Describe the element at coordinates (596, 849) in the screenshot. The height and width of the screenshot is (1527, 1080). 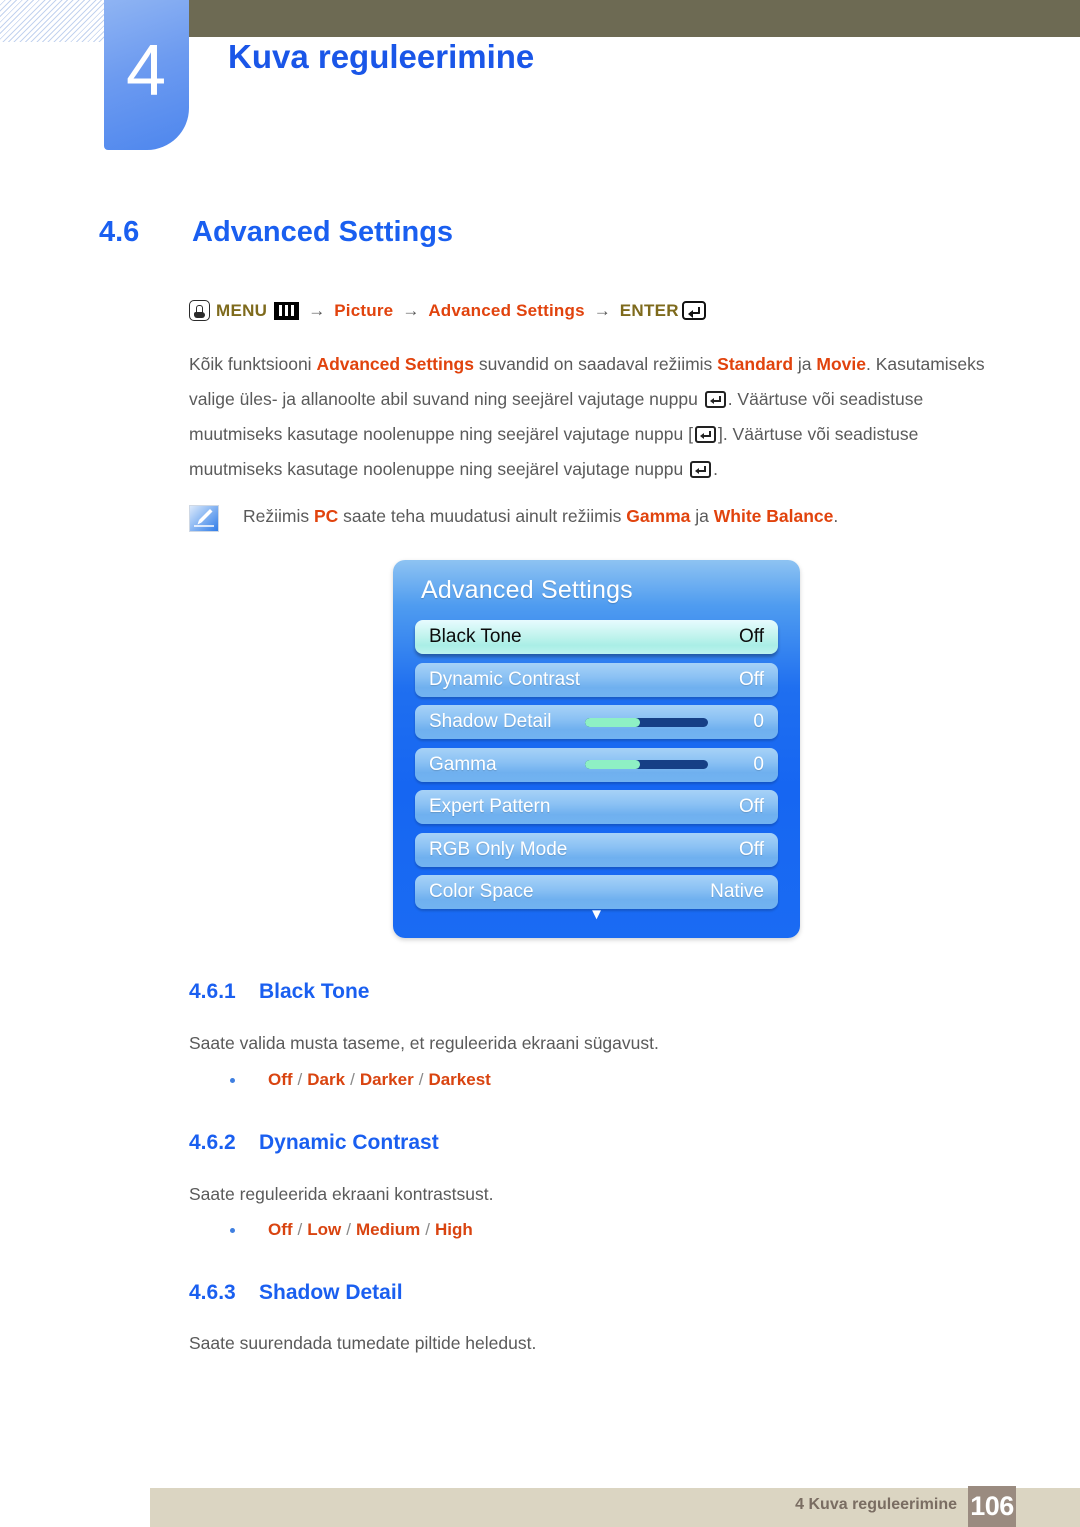
I see `osd-row: RGB Only Mode Off` at that location.